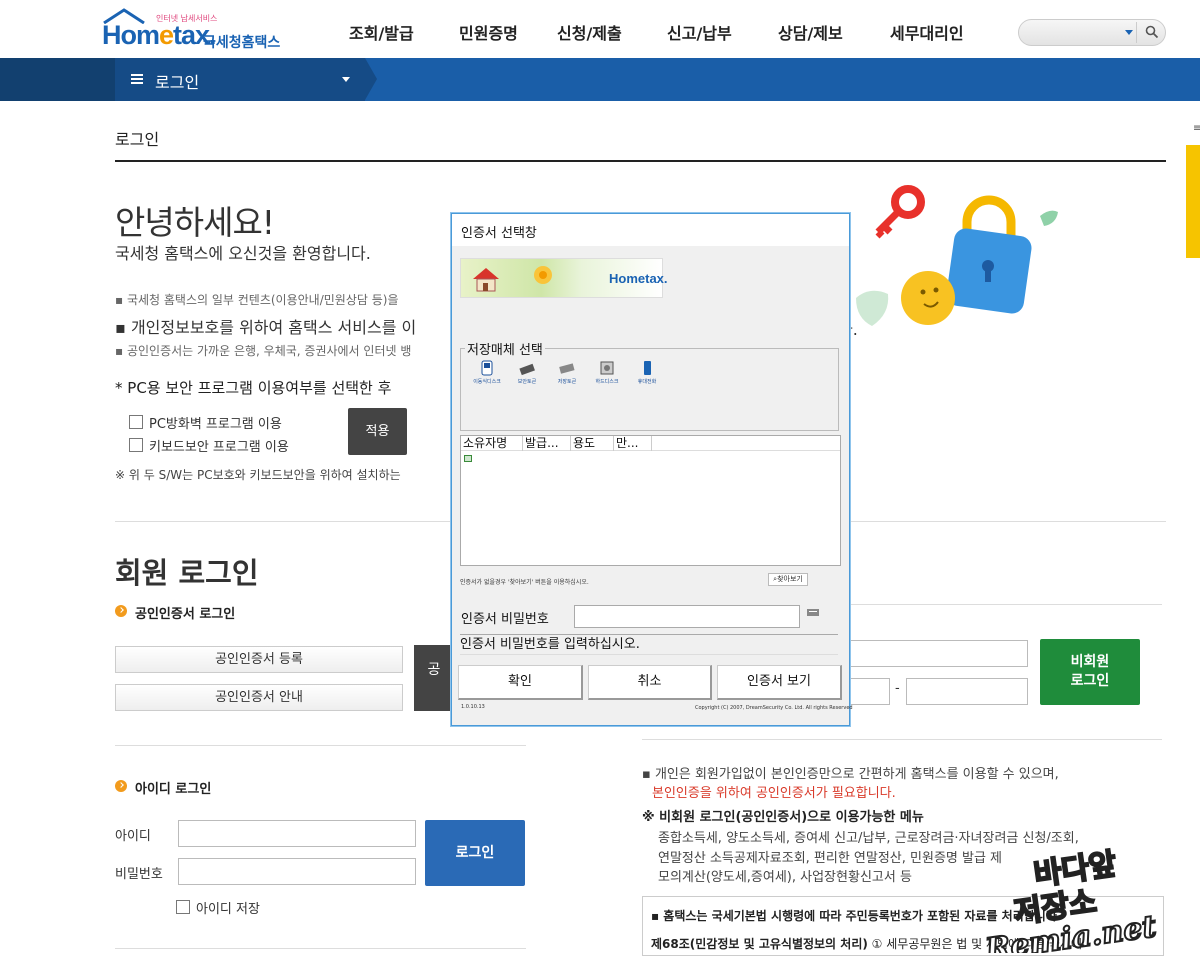  I want to click on find-button: ⌕찾아보기, so click(788, 579).